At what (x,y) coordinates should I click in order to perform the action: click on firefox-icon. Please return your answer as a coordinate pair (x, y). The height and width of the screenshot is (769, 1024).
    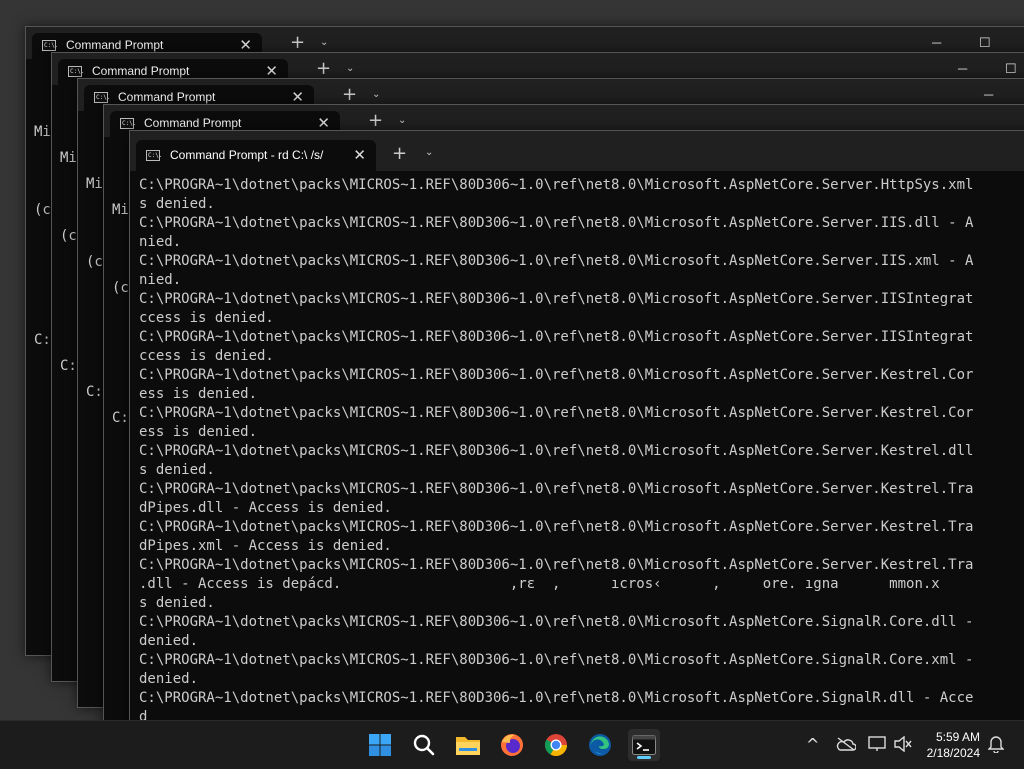
    Looking at the image, I should click on (512, 745).